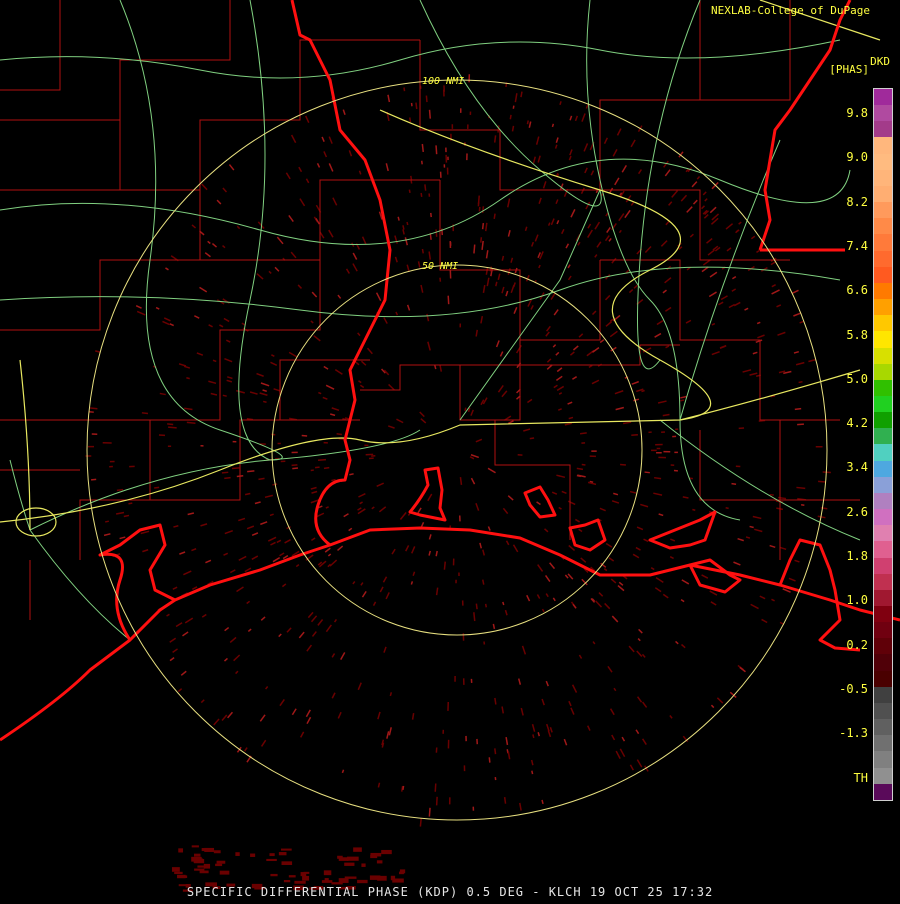 The width and height of the screenshot is (900, 904). Describe the element at coordinates (848, 689) in the screenshot. I see `color-scale-tick-label: -0.5` at that location.